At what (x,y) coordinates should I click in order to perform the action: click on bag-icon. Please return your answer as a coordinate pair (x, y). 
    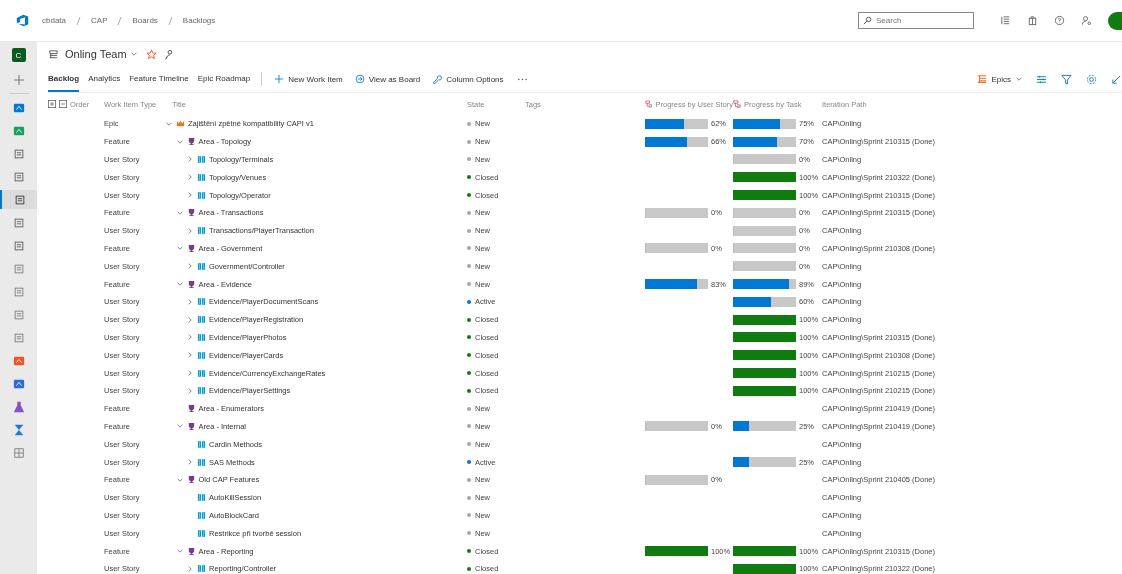
    Looking at the image, I should click on (1032, 20).